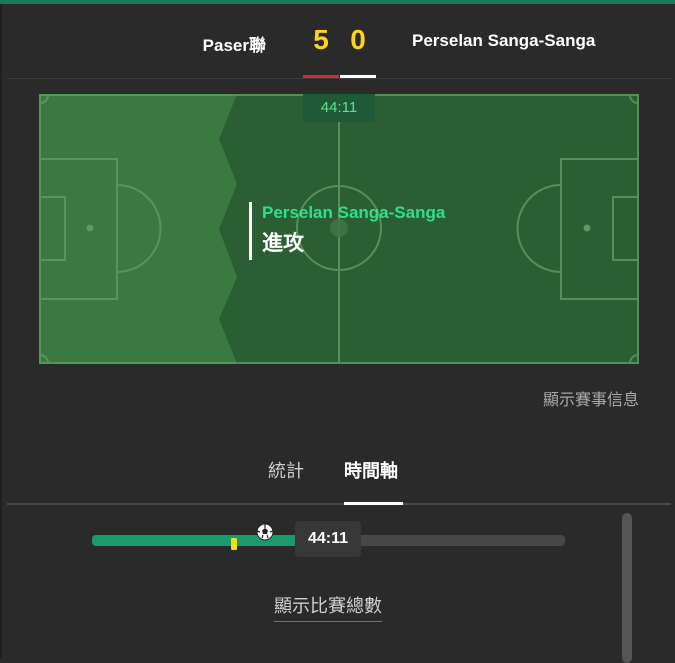 The width and height of the screenshot is (675, 663). I want to click on show-match-info-link: 顯示賽事信息, so click(591, 398).